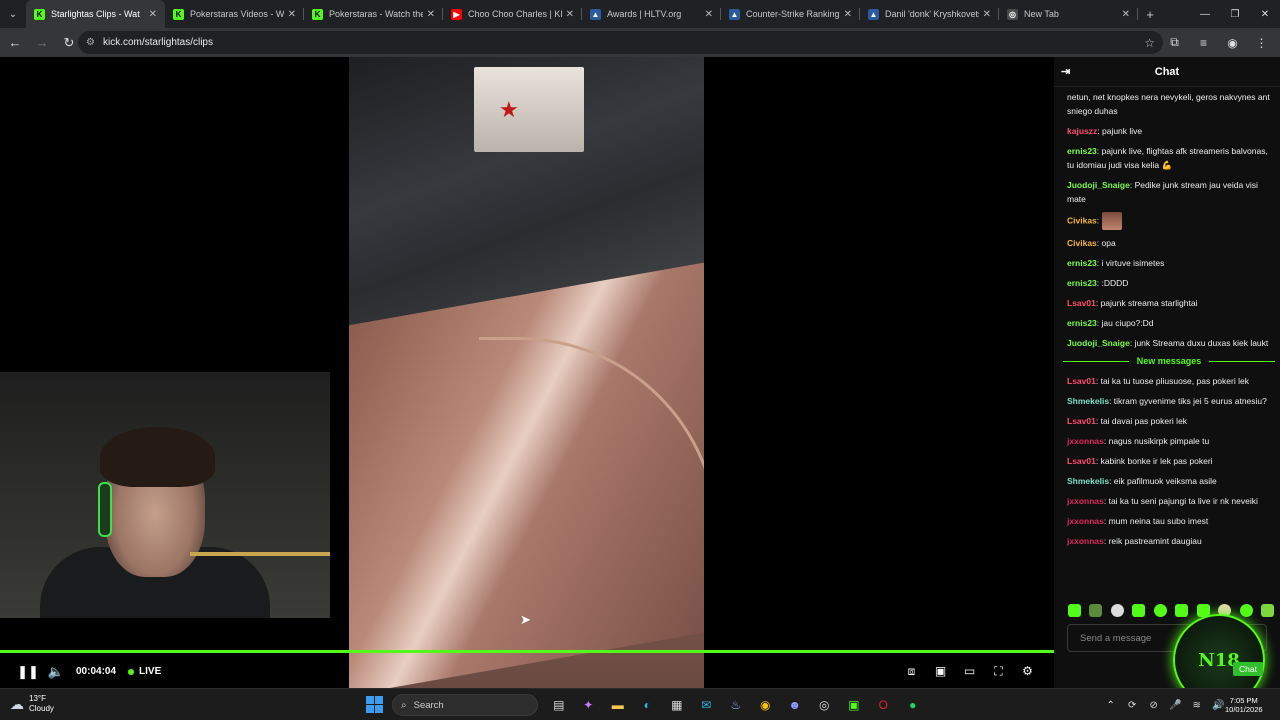  What do you see at coordinates (1265, 14) in the screenshot?
I see `close-window-icon: ✕` at bounding box center [1265, 14].